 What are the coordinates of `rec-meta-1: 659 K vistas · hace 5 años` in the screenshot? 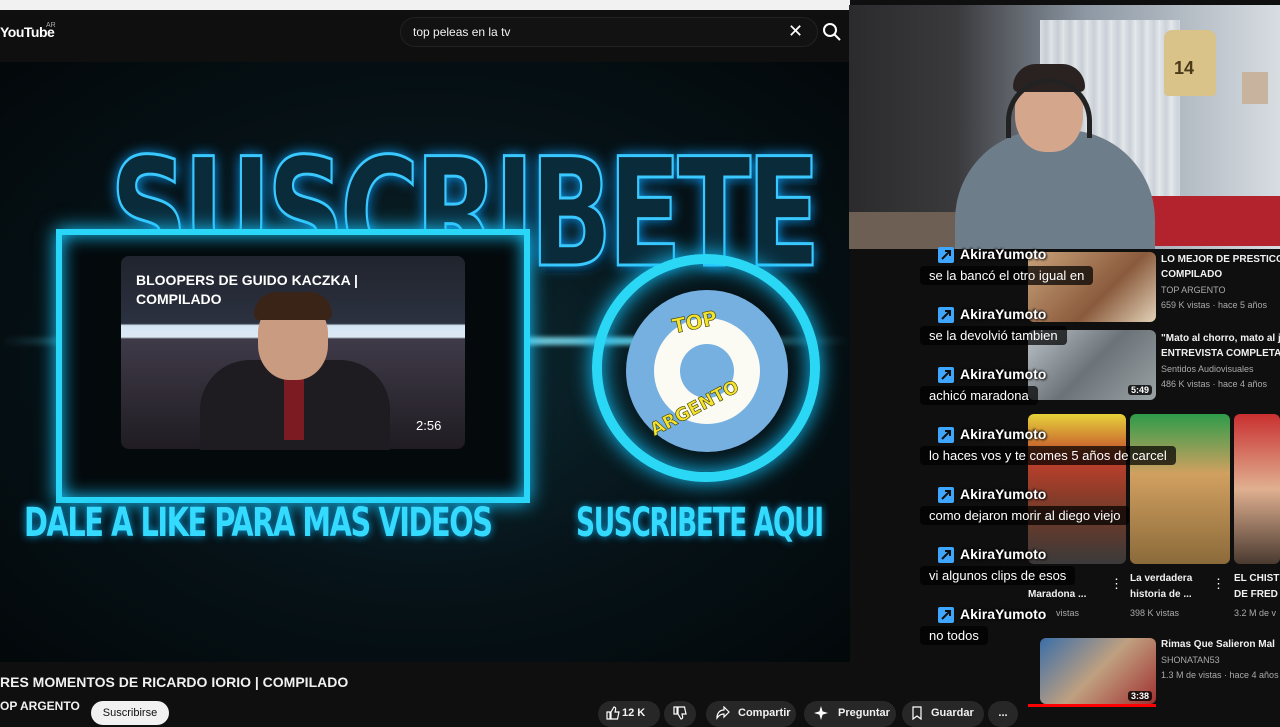 It's located at (1214, 305).